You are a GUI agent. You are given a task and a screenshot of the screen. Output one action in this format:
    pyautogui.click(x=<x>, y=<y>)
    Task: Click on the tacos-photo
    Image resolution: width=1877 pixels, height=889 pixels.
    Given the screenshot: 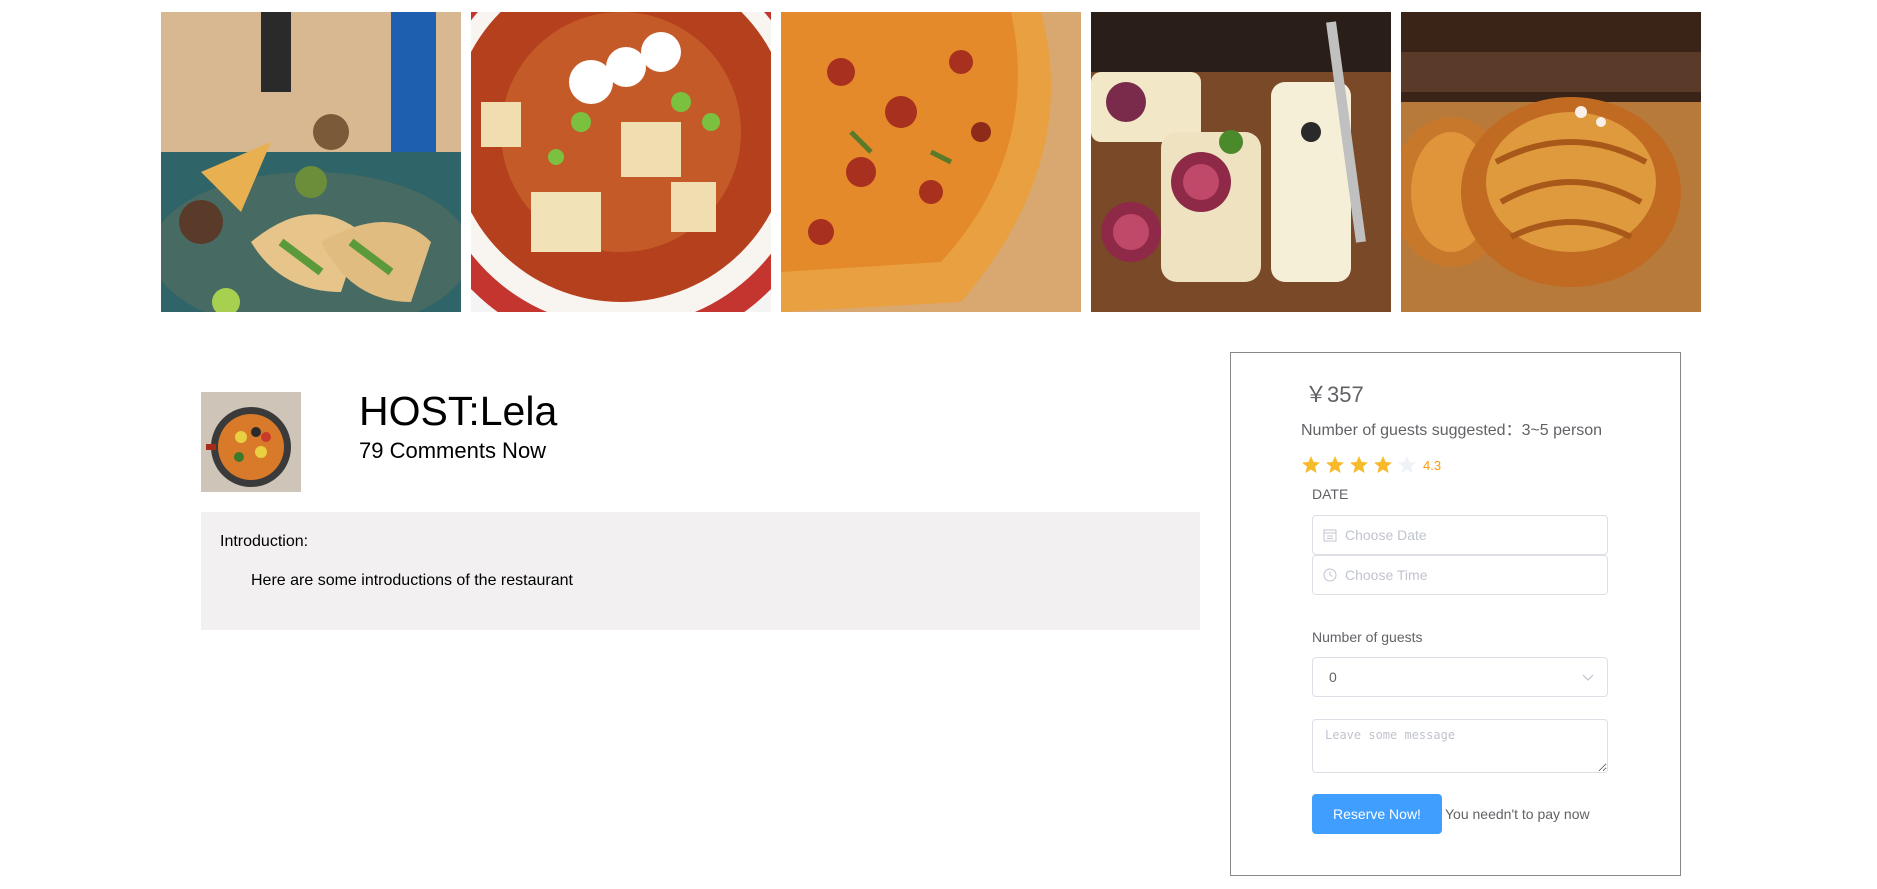 What is the action you would take?
    pyautogui.click(x=311, y=162)
    